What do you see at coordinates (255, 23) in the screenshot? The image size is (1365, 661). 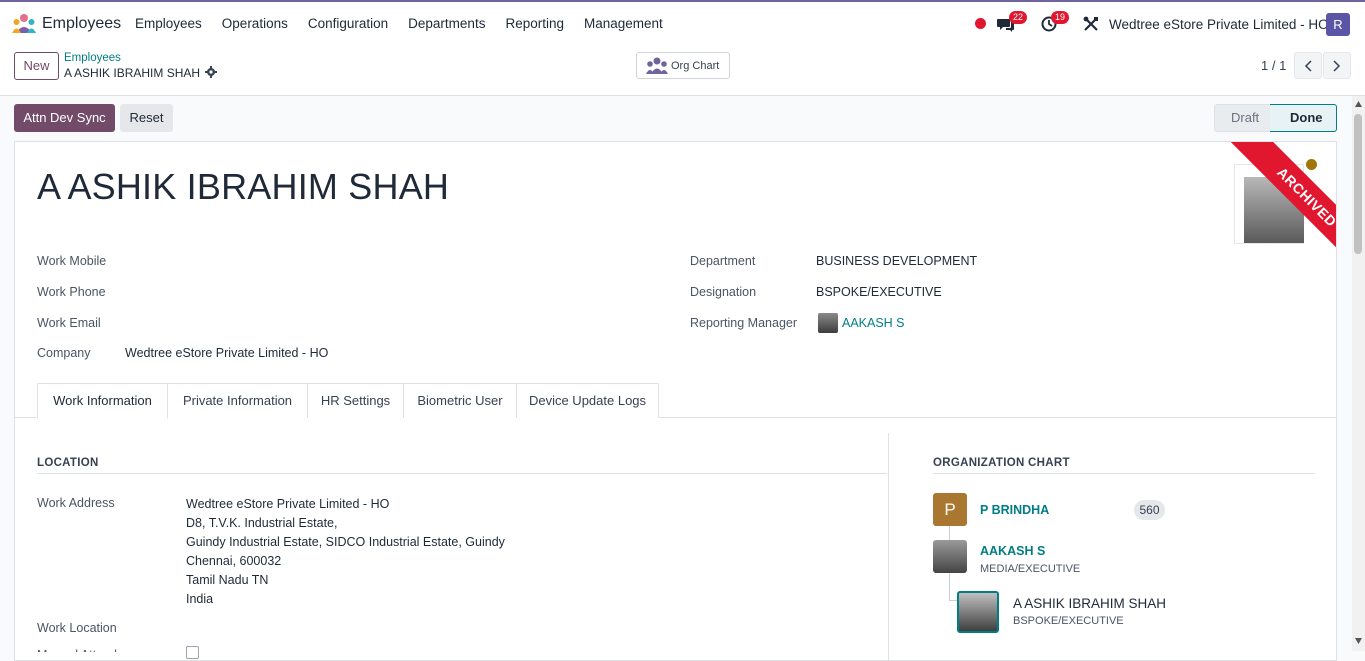 I see `menu-operations: Operations` at bounding box center [255, 23].